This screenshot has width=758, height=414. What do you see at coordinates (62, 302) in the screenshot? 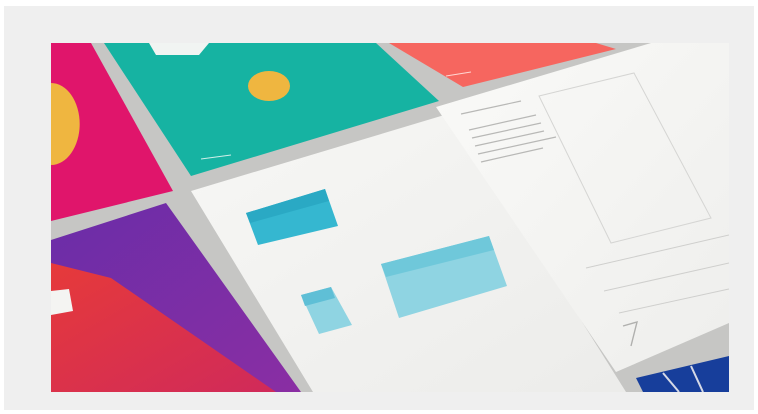
I see `white-square` at bounding box center [62, 302].